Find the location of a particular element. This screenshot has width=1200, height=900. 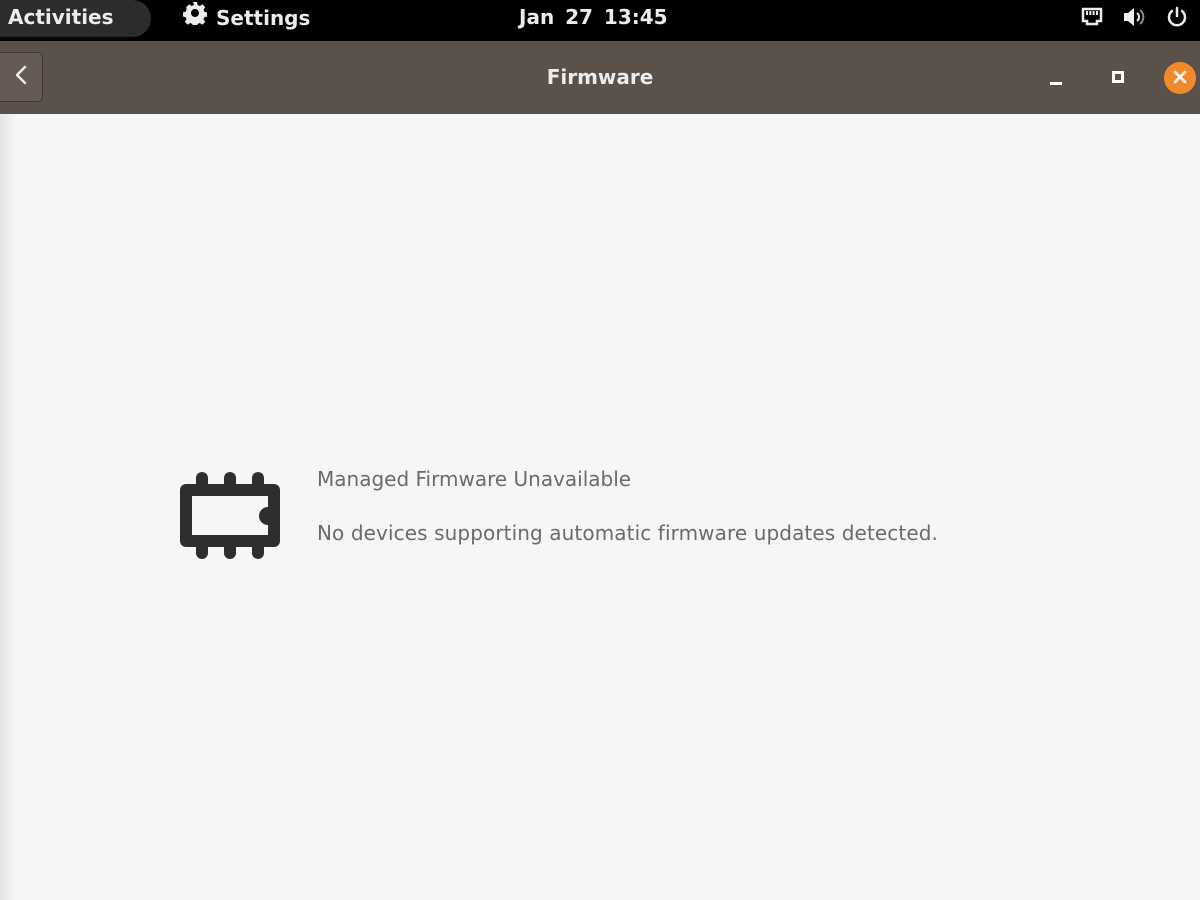

app-menu: Settings is located at coordinates (246, 18).